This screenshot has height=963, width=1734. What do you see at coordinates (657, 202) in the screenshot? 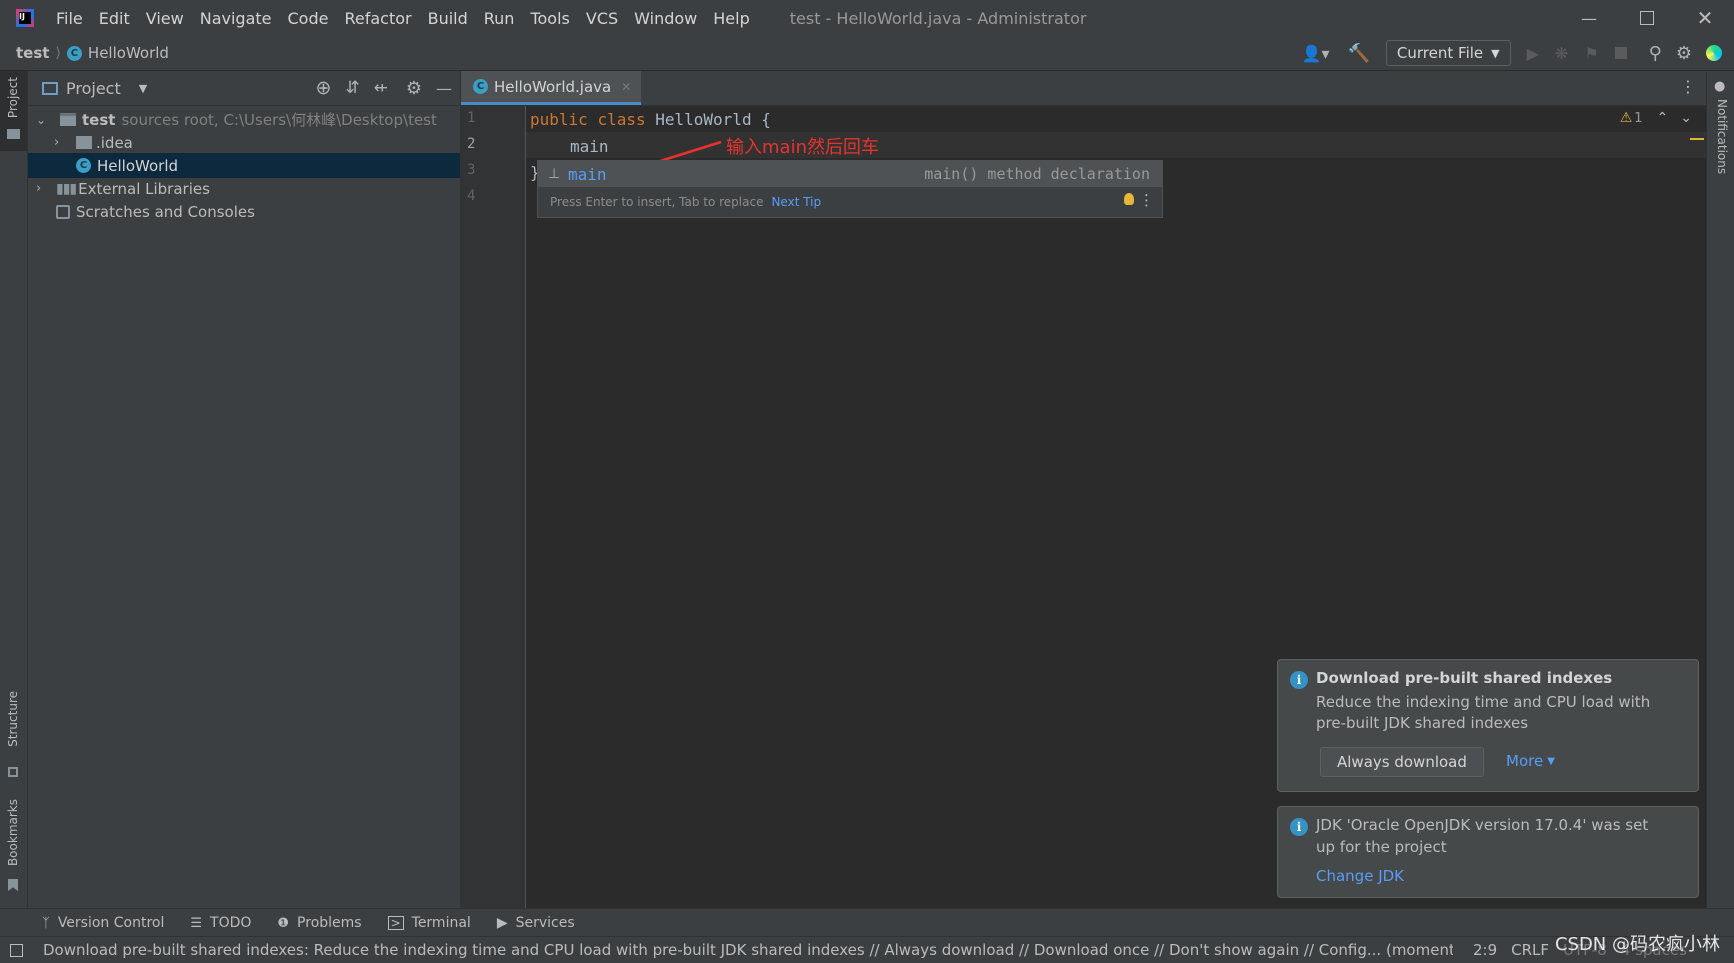
I see `completion-hint: Press Enter to insert, Tab to replace` at bounding box center [657, 202].